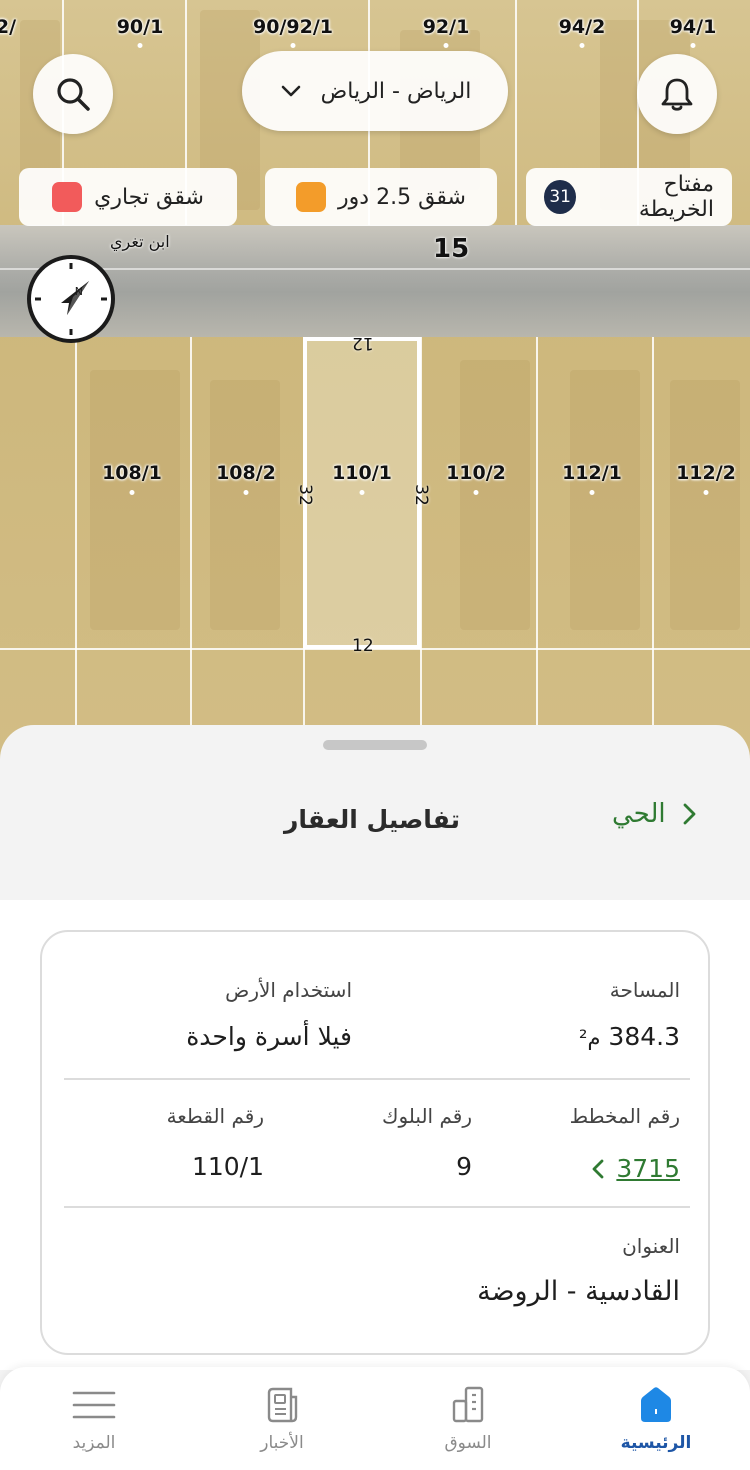 The height and width of the screenshot is (1470, 750). Describe the element at coordinates (140, 241) in the screenshot. I see `street-name: ابن تغري` at that location.